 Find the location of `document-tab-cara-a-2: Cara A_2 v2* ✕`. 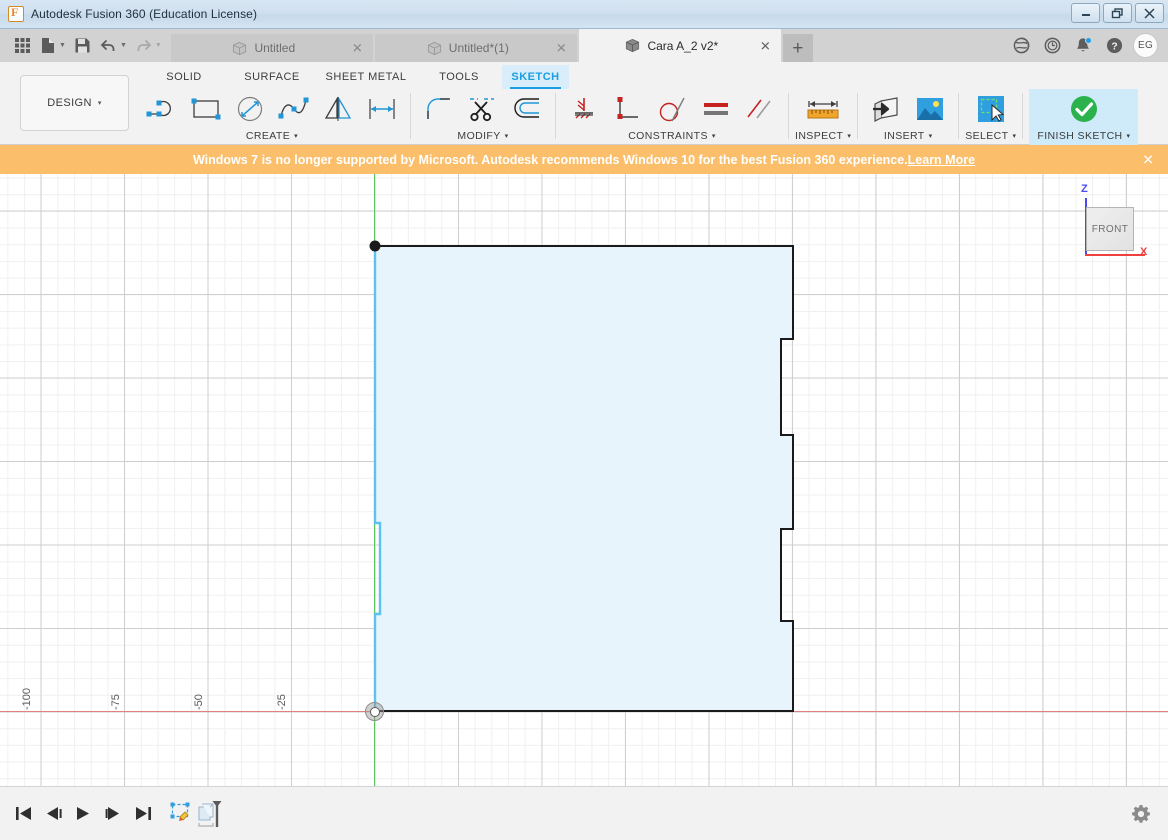

document-tab-cara-a-2: Cara A_2 v2* ✕ is located at coordinates (679, 45).